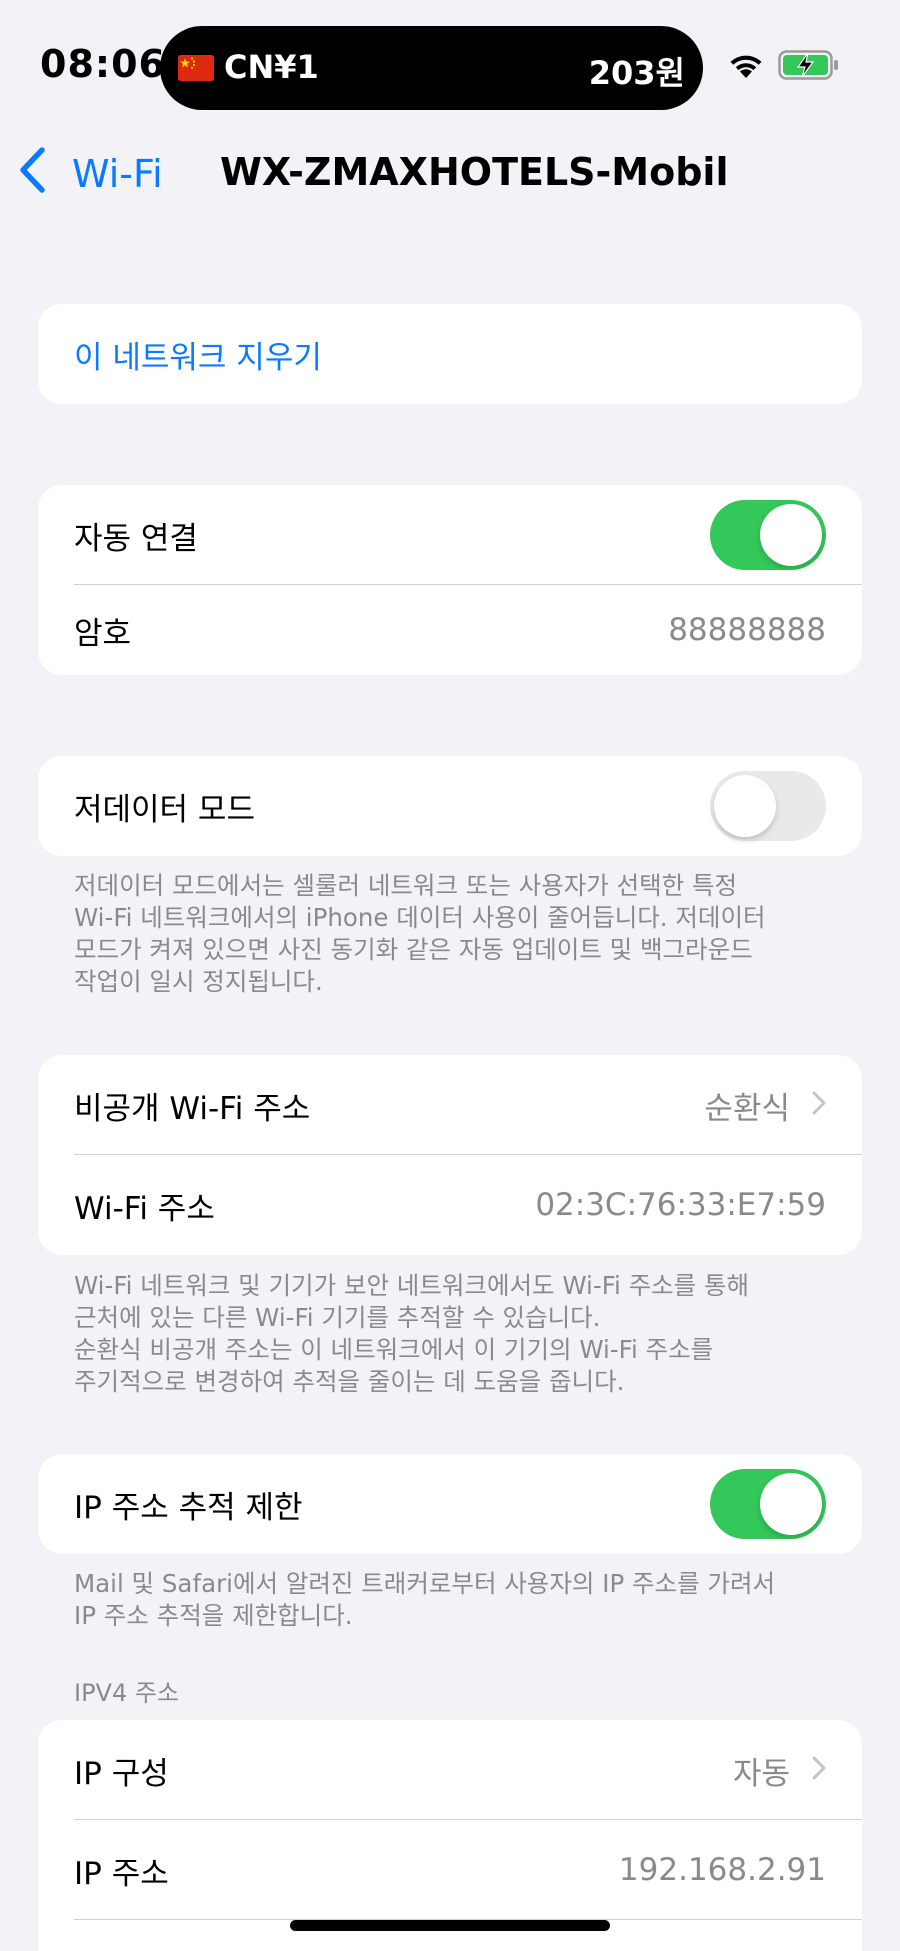  I want to click on private-address-row: 비공개 Wi-Fi 주소 순환식, so click(450, 1105).